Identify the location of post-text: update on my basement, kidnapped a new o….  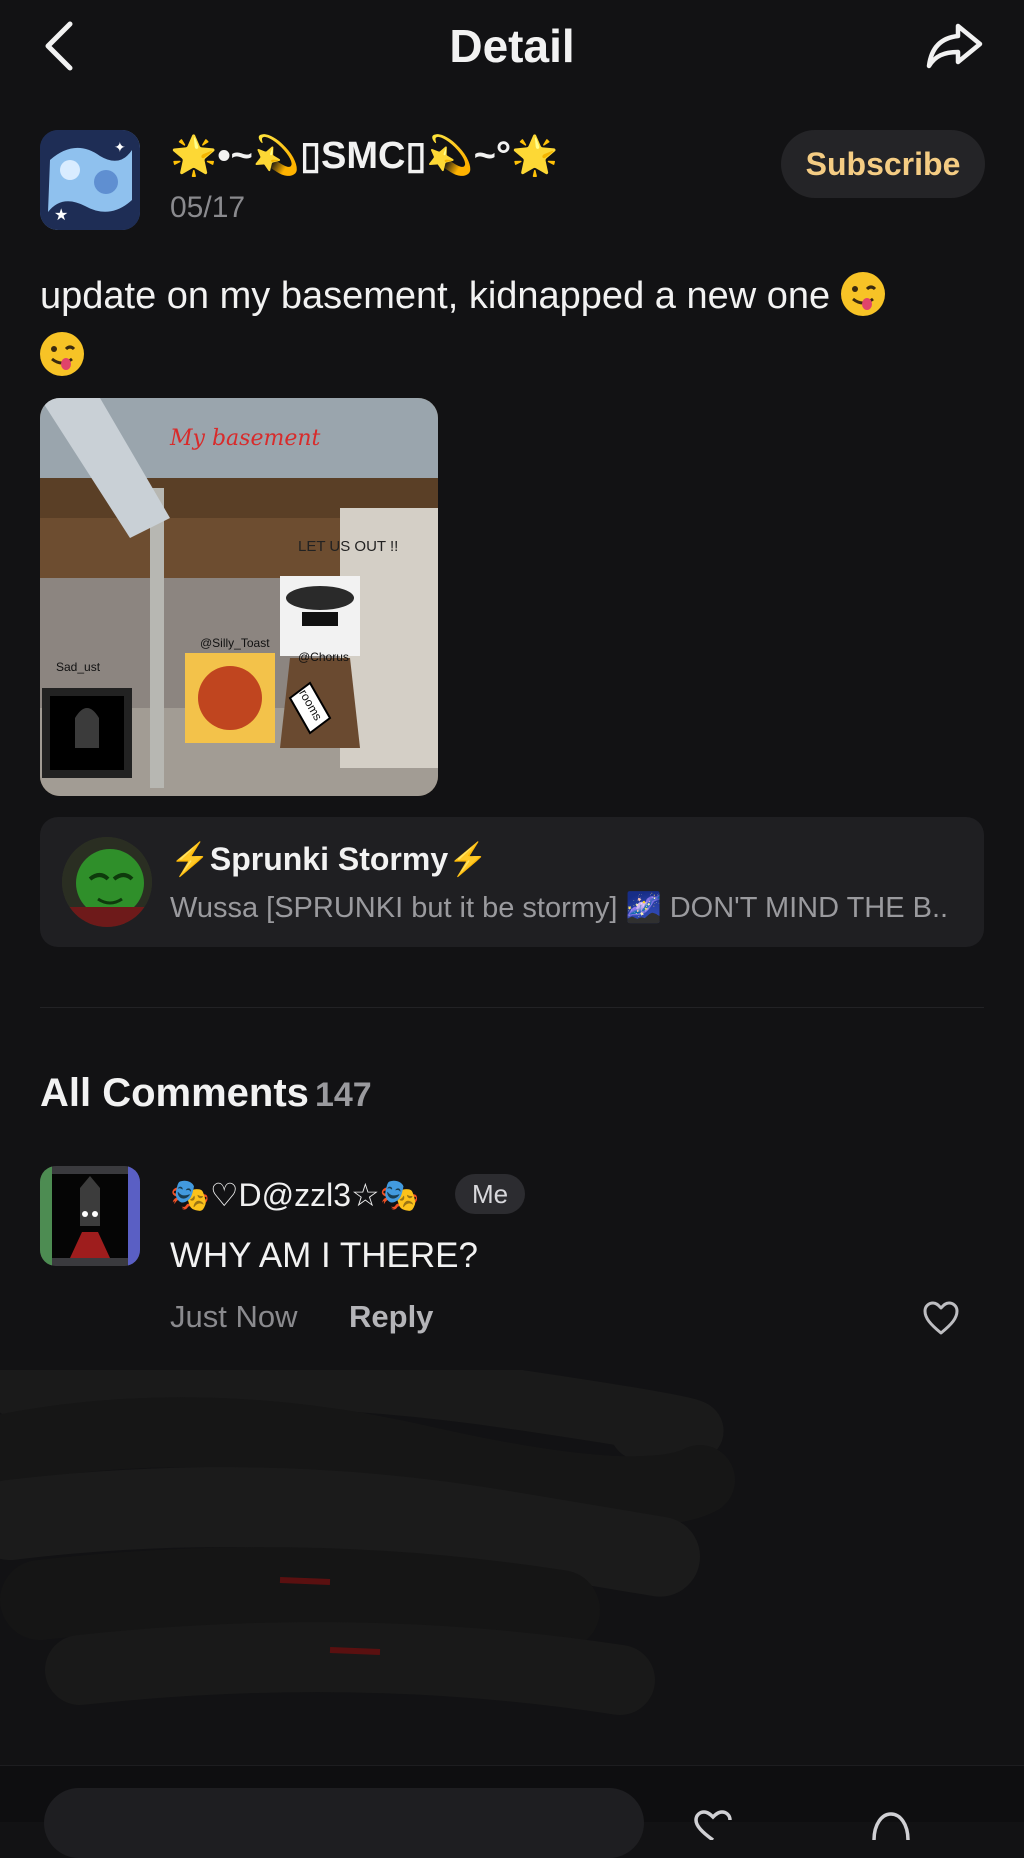
(510, 326).